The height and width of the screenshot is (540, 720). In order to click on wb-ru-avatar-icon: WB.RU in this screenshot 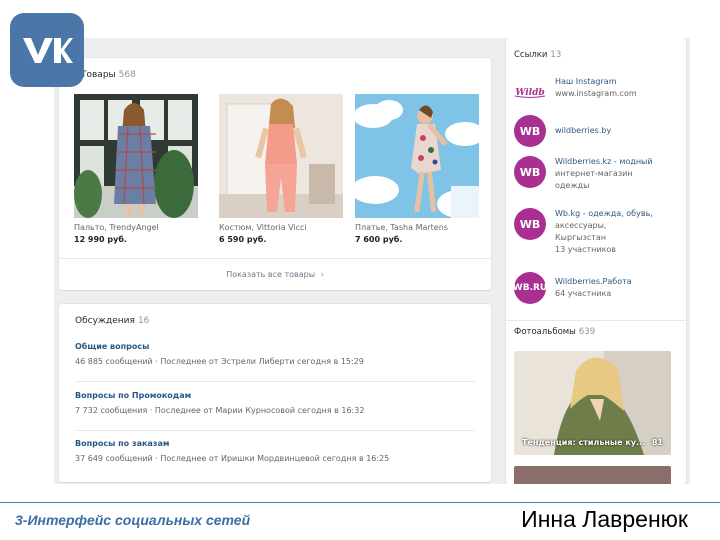, I will do `click(530, 288)`.